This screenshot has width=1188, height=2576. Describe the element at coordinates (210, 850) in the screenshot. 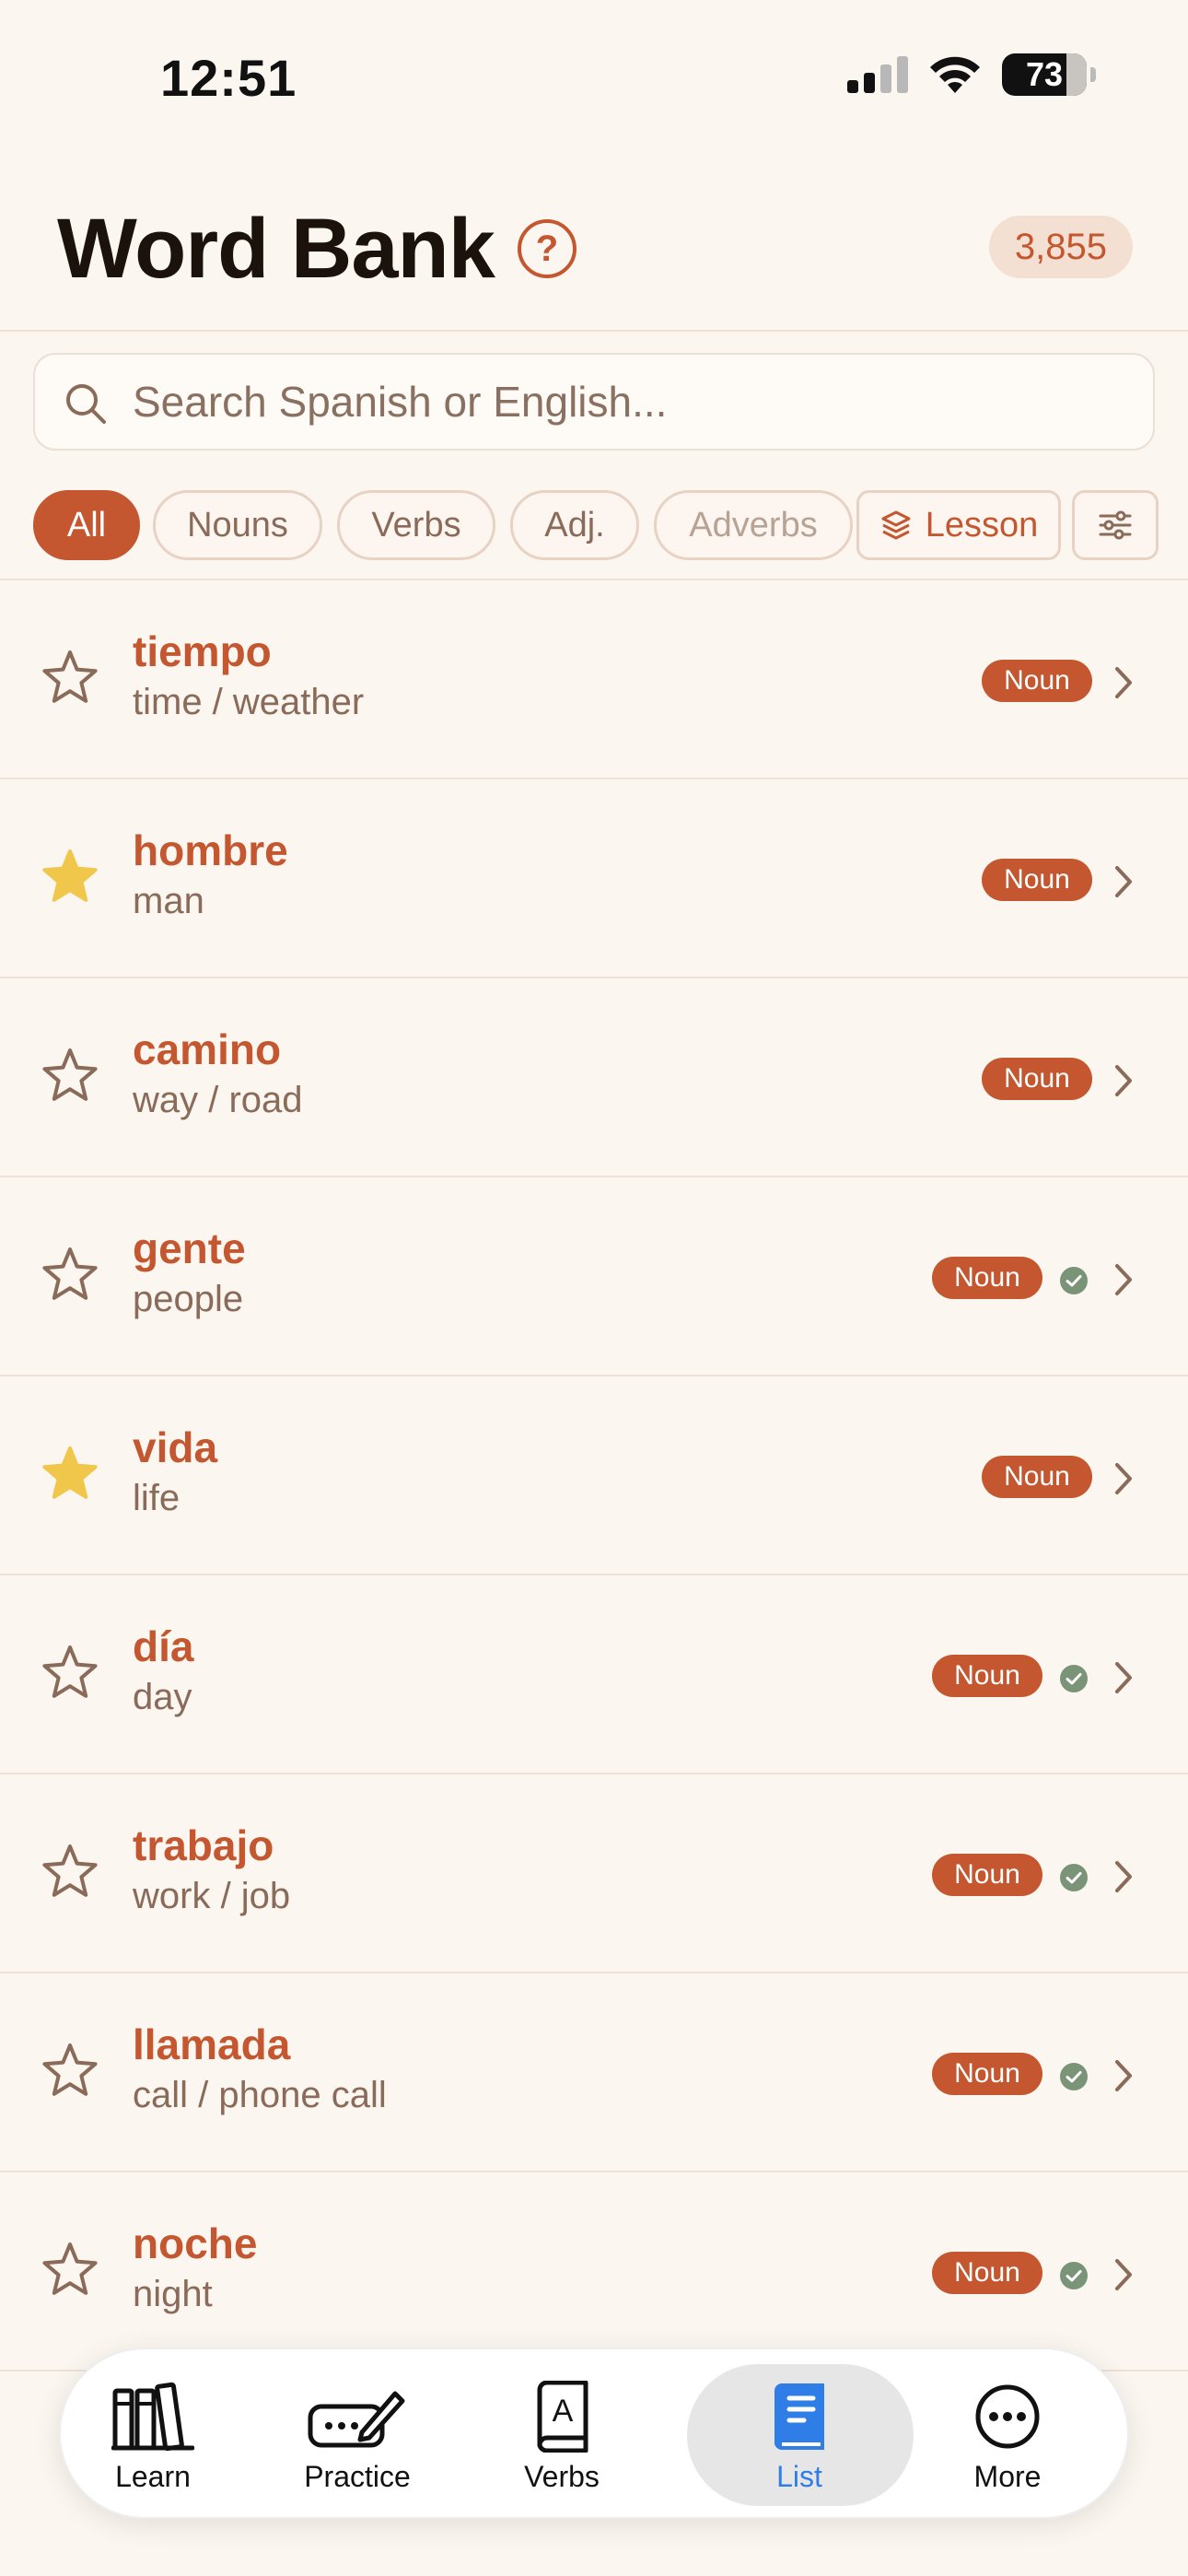

I see `word-spanish: hombre` at that location.